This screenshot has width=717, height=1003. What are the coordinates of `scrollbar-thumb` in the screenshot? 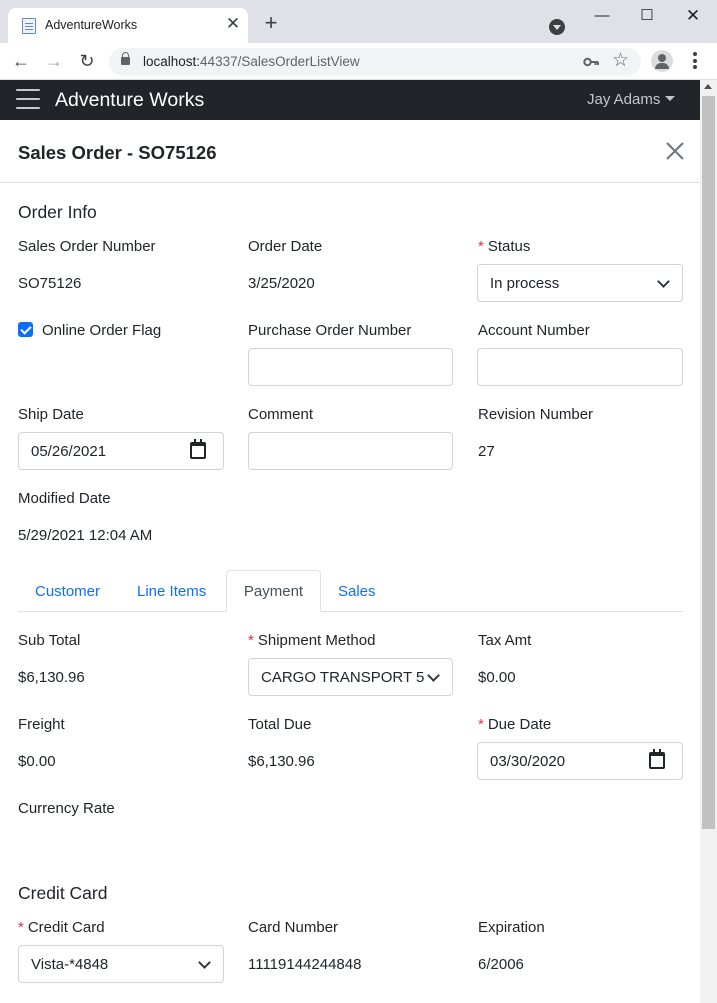 It's located at (708, 462).